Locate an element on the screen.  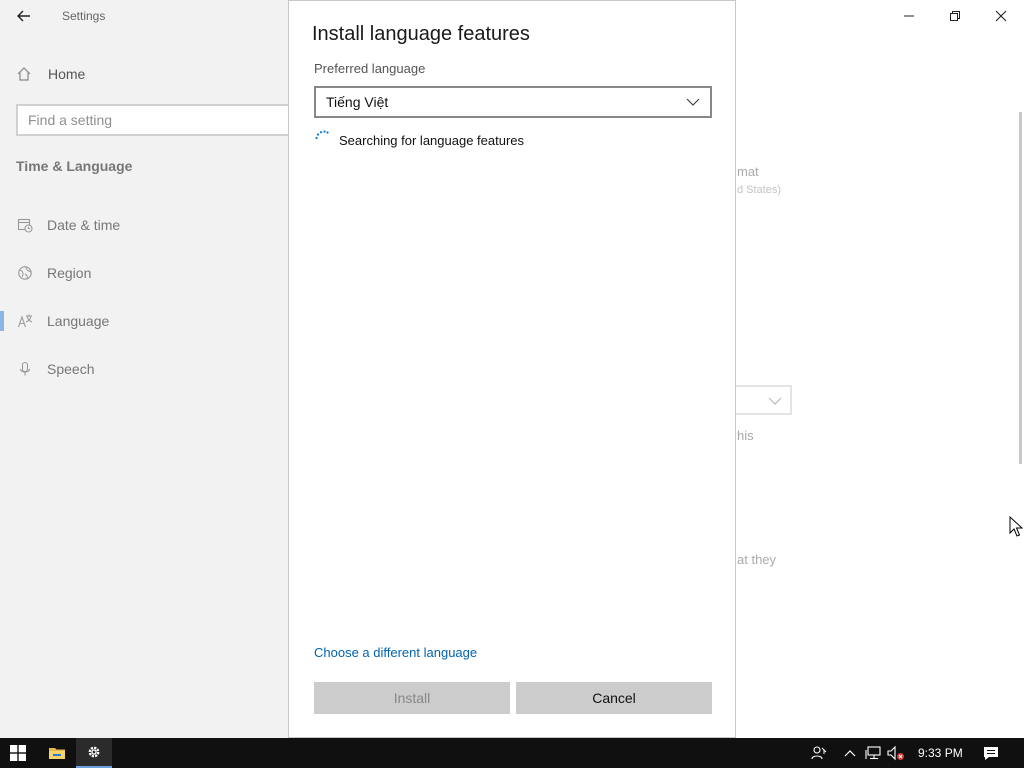
background-dropdown is located at coordinates (764, 400).